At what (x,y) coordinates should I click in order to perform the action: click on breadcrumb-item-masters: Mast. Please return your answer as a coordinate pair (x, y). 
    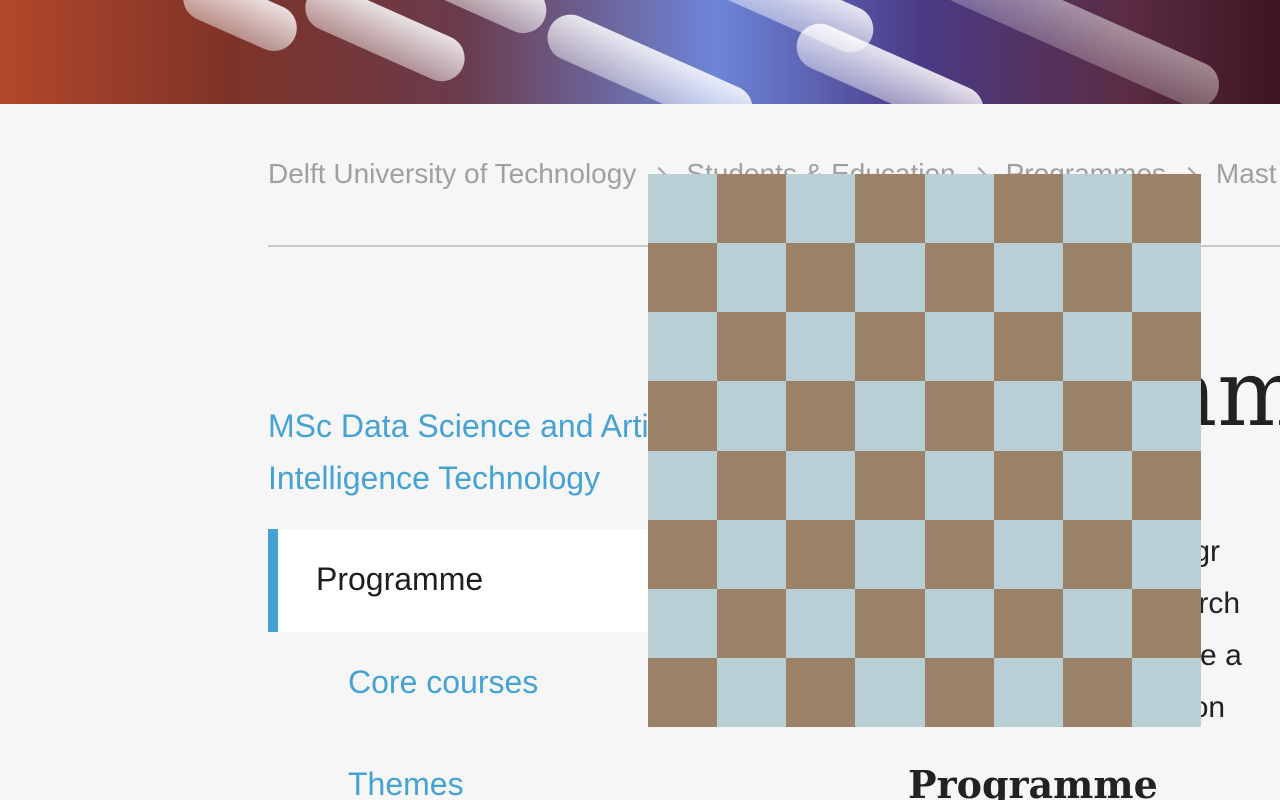
    Looking at the image, I should click on (1246, 174).